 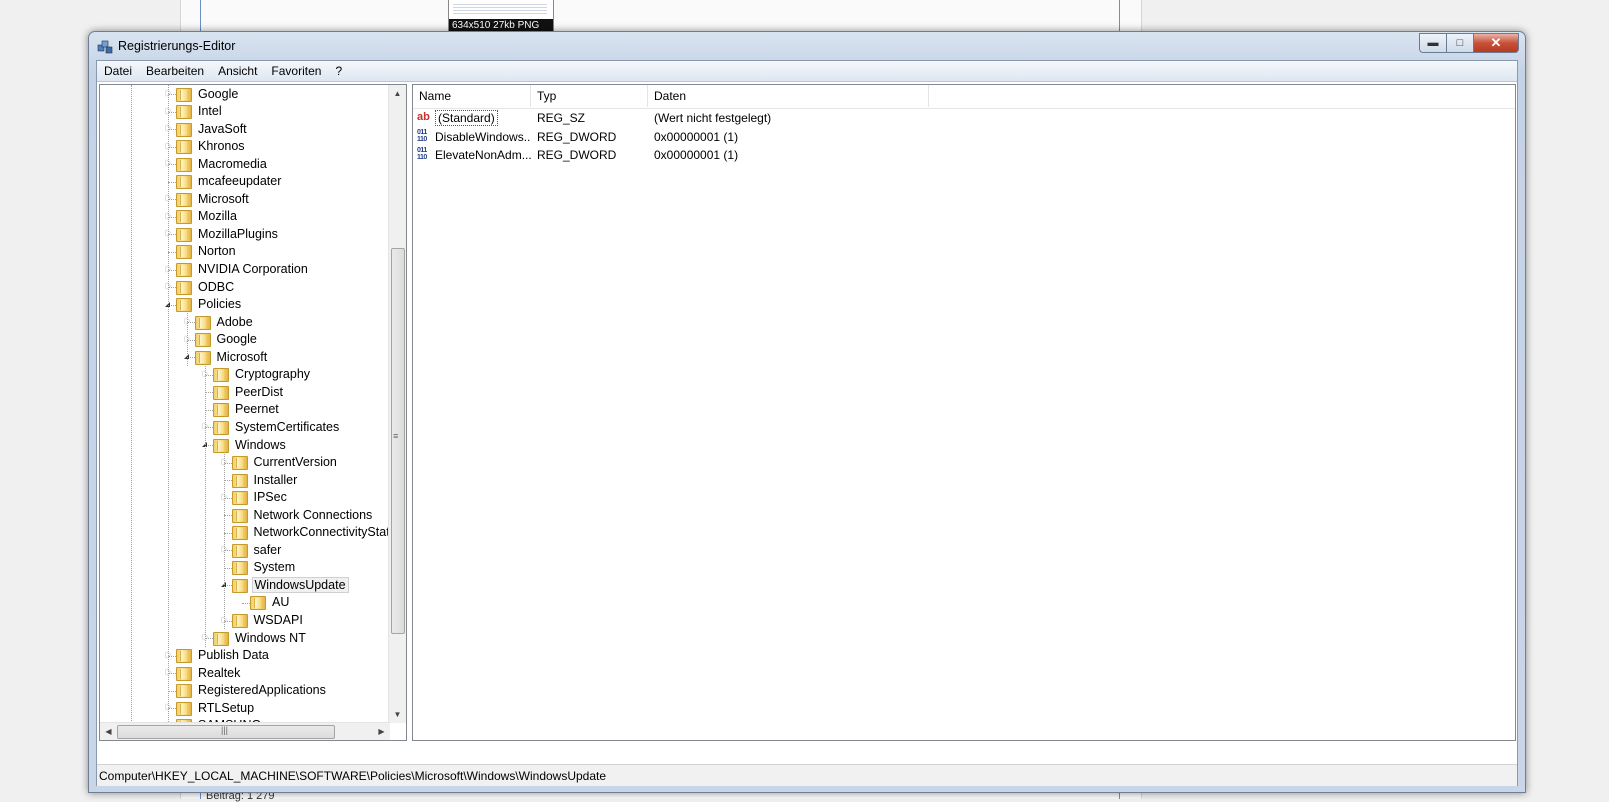 What do you see at coordinates (260, 445) in the screenshot?
I see `tree-node-label: Windows` at bounding box center [260, 445].